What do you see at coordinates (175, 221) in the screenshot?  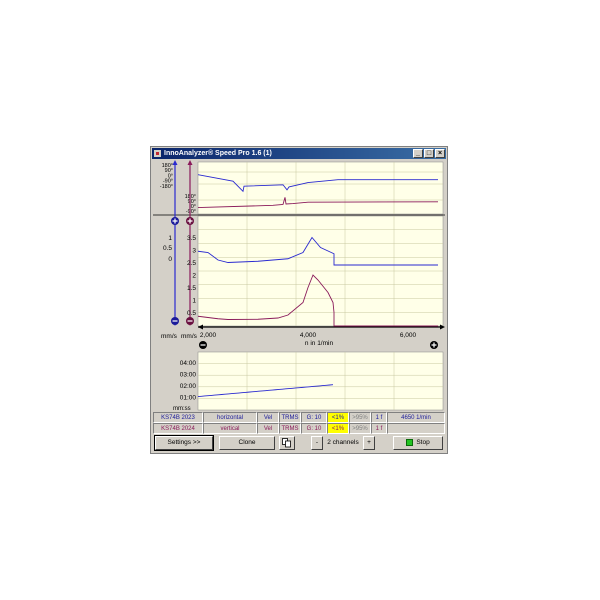 I see `zoom-in-left-icon` at bounding box center [175, 221].